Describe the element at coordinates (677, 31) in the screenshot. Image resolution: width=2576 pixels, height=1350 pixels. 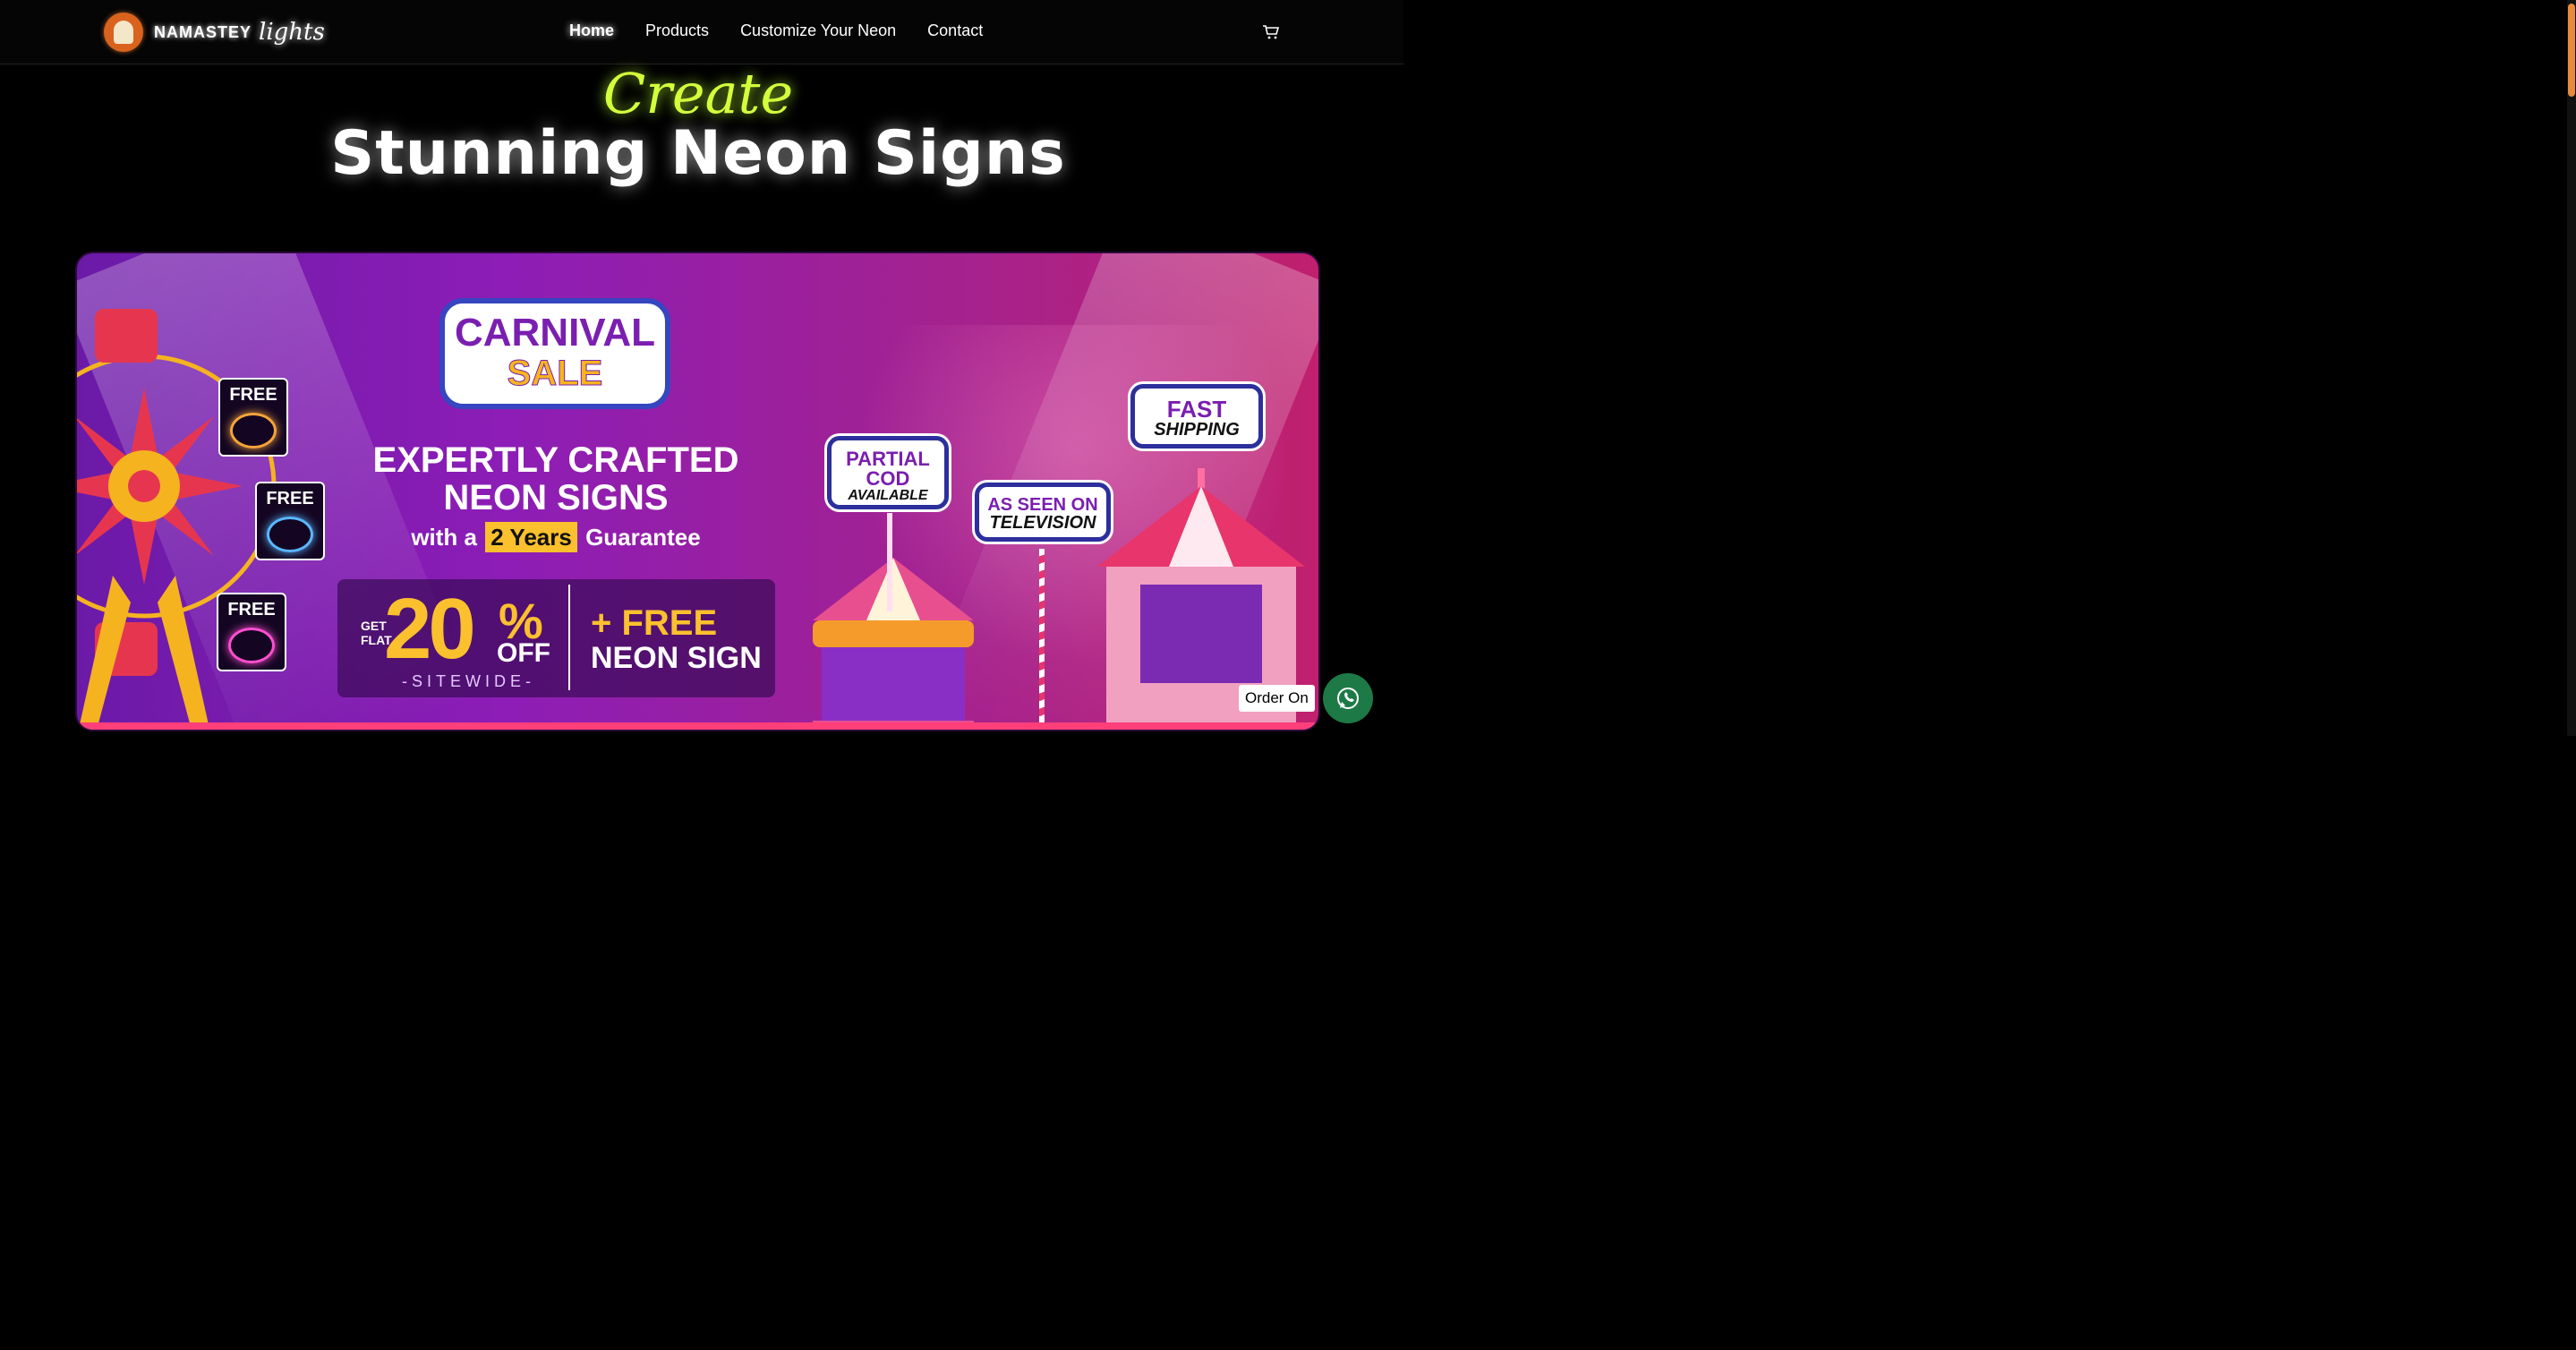
I see `nav-products: Products` at that location.